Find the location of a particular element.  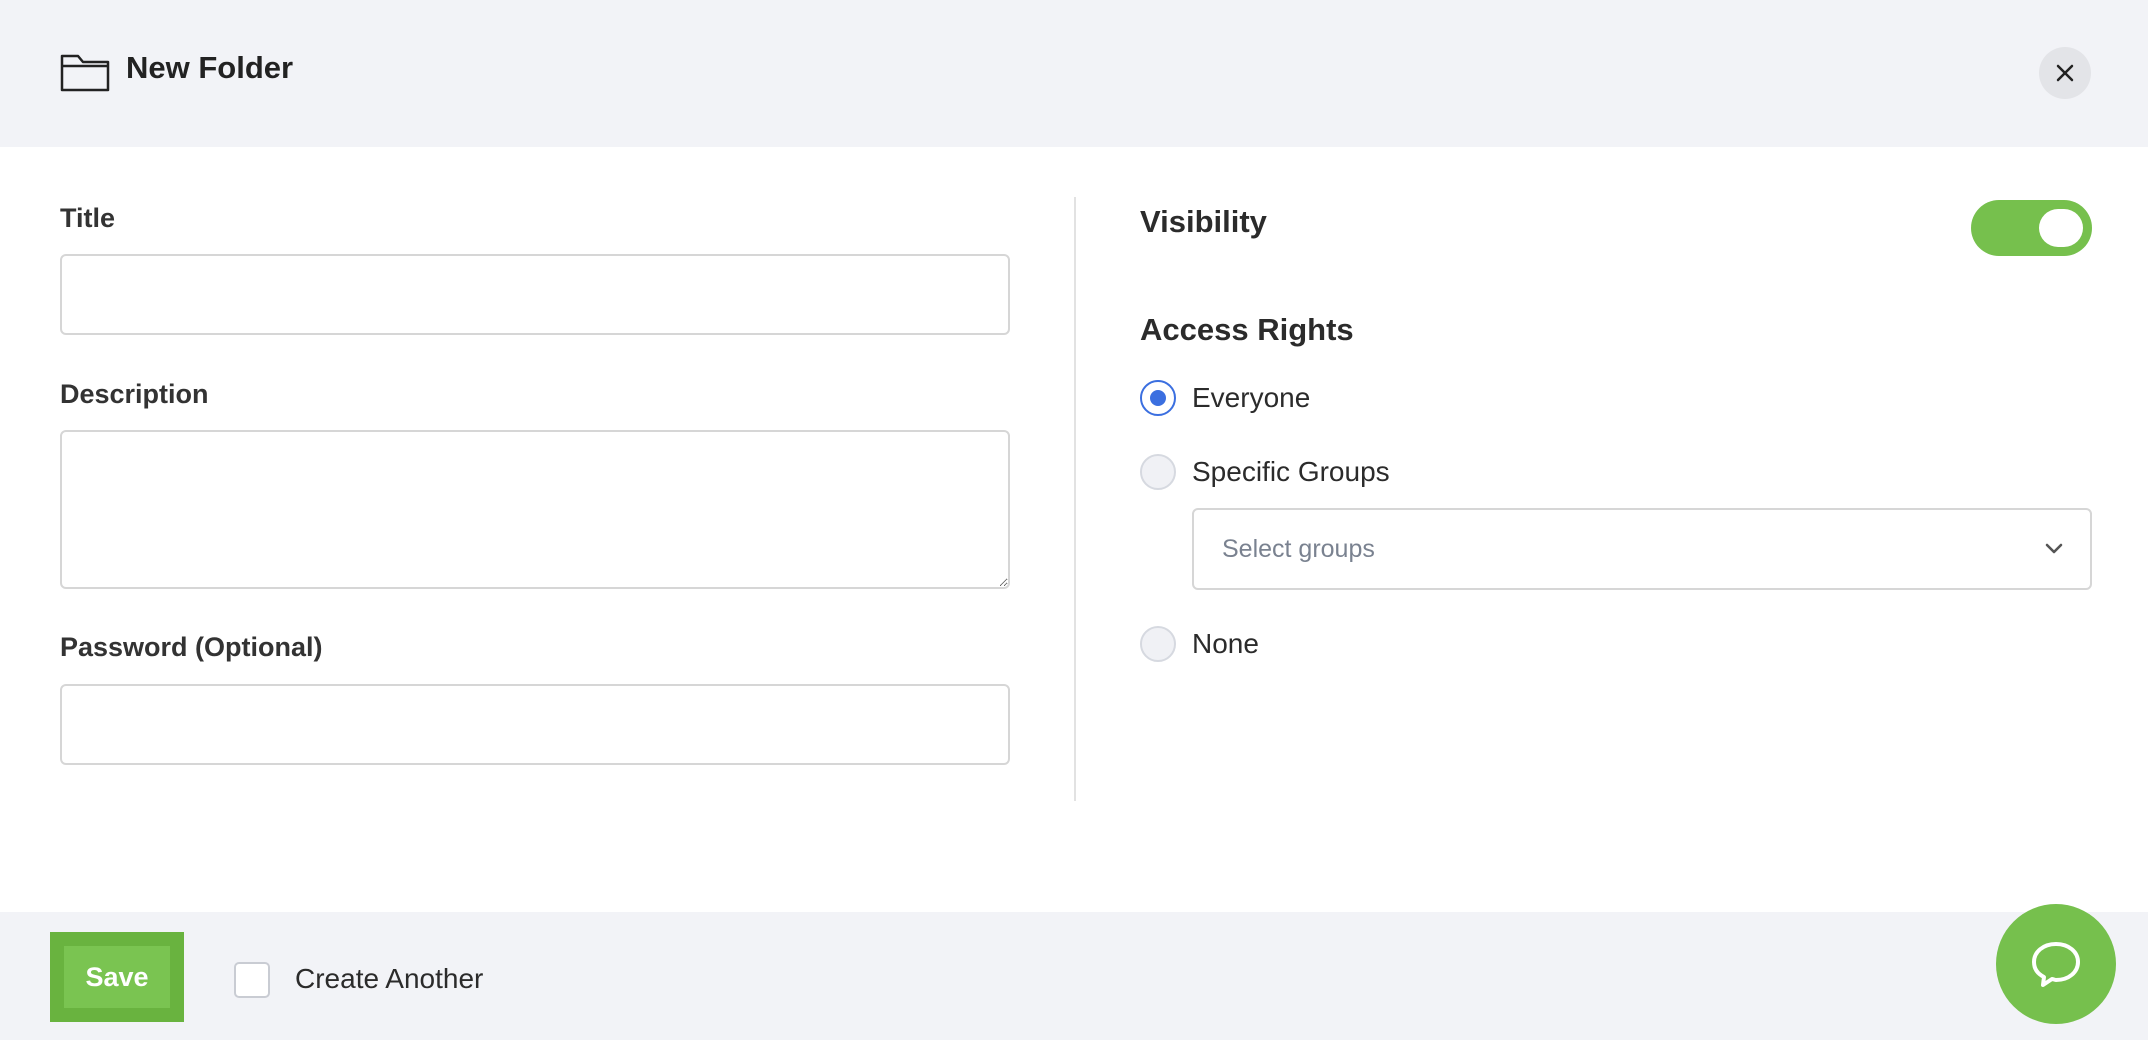

visibility-label: Visibility is located at coordinates (1203, 221).